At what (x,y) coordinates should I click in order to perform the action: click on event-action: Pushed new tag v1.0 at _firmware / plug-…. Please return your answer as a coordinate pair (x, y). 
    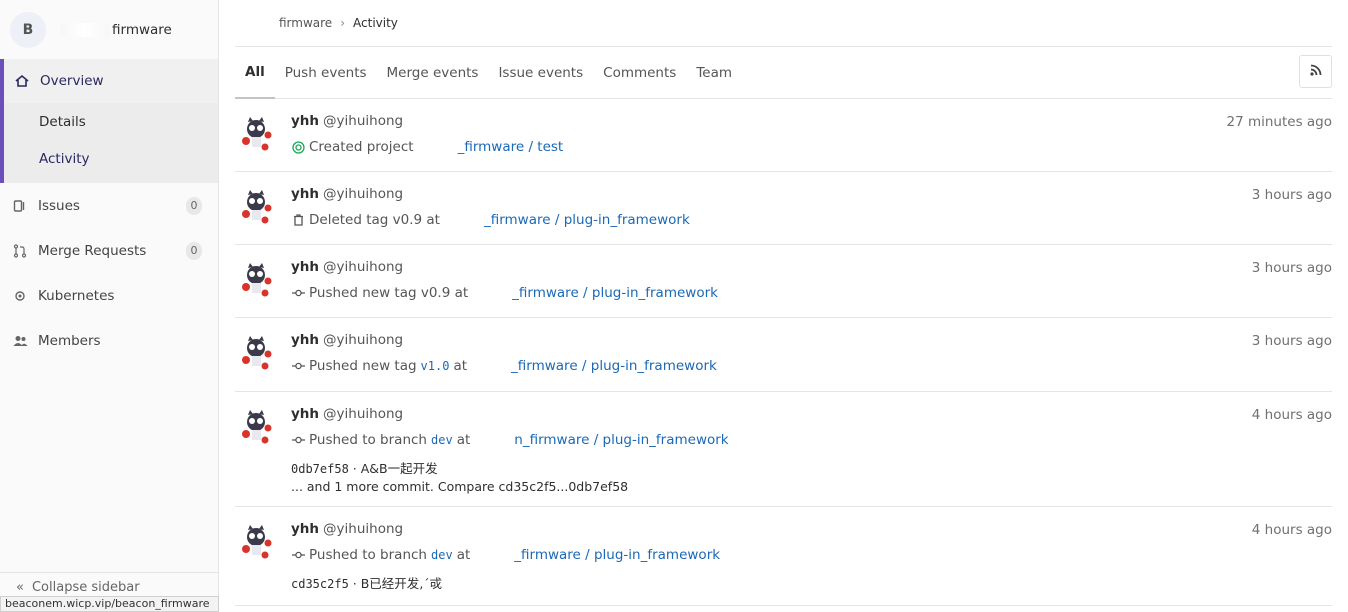
    Looking at the image, I should click on (811, 366).